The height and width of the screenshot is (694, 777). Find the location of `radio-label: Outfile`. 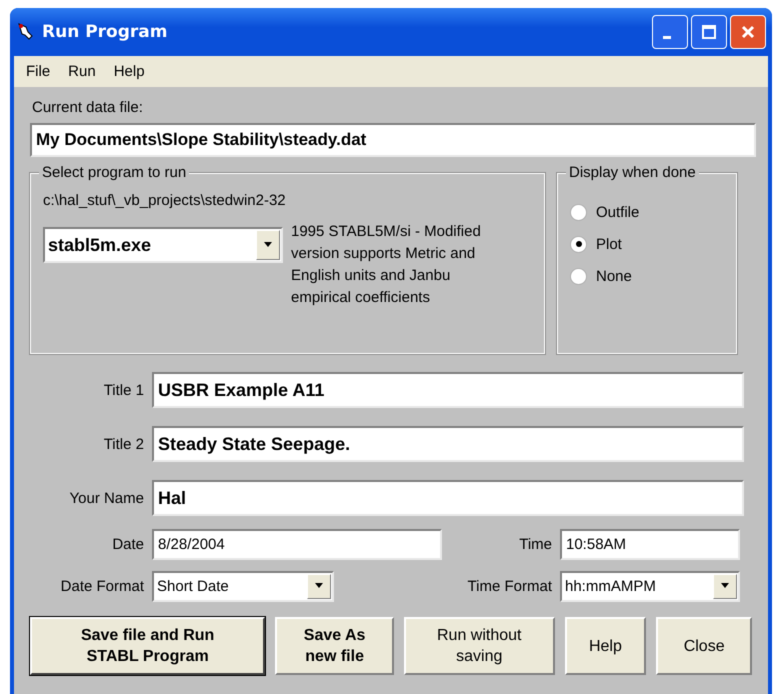

radio-label: Outfile is located at coordinates (618, 212).